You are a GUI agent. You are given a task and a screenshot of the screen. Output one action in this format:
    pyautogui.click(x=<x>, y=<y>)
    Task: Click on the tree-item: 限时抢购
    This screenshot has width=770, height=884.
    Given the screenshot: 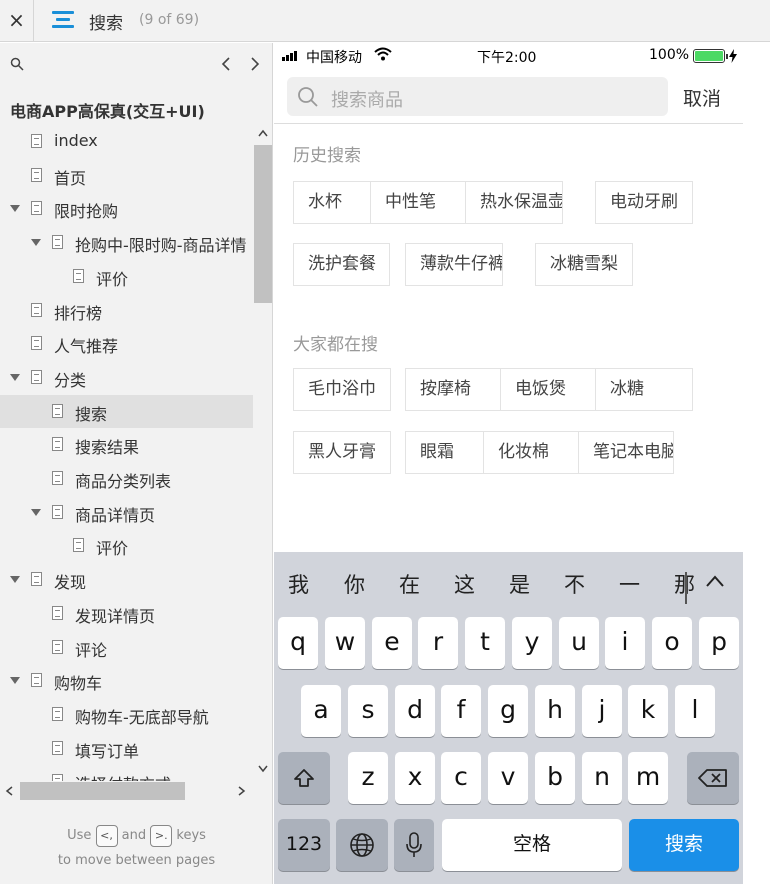 What is the action you would take?
    pyautogui.click(x=126, y=208)
    